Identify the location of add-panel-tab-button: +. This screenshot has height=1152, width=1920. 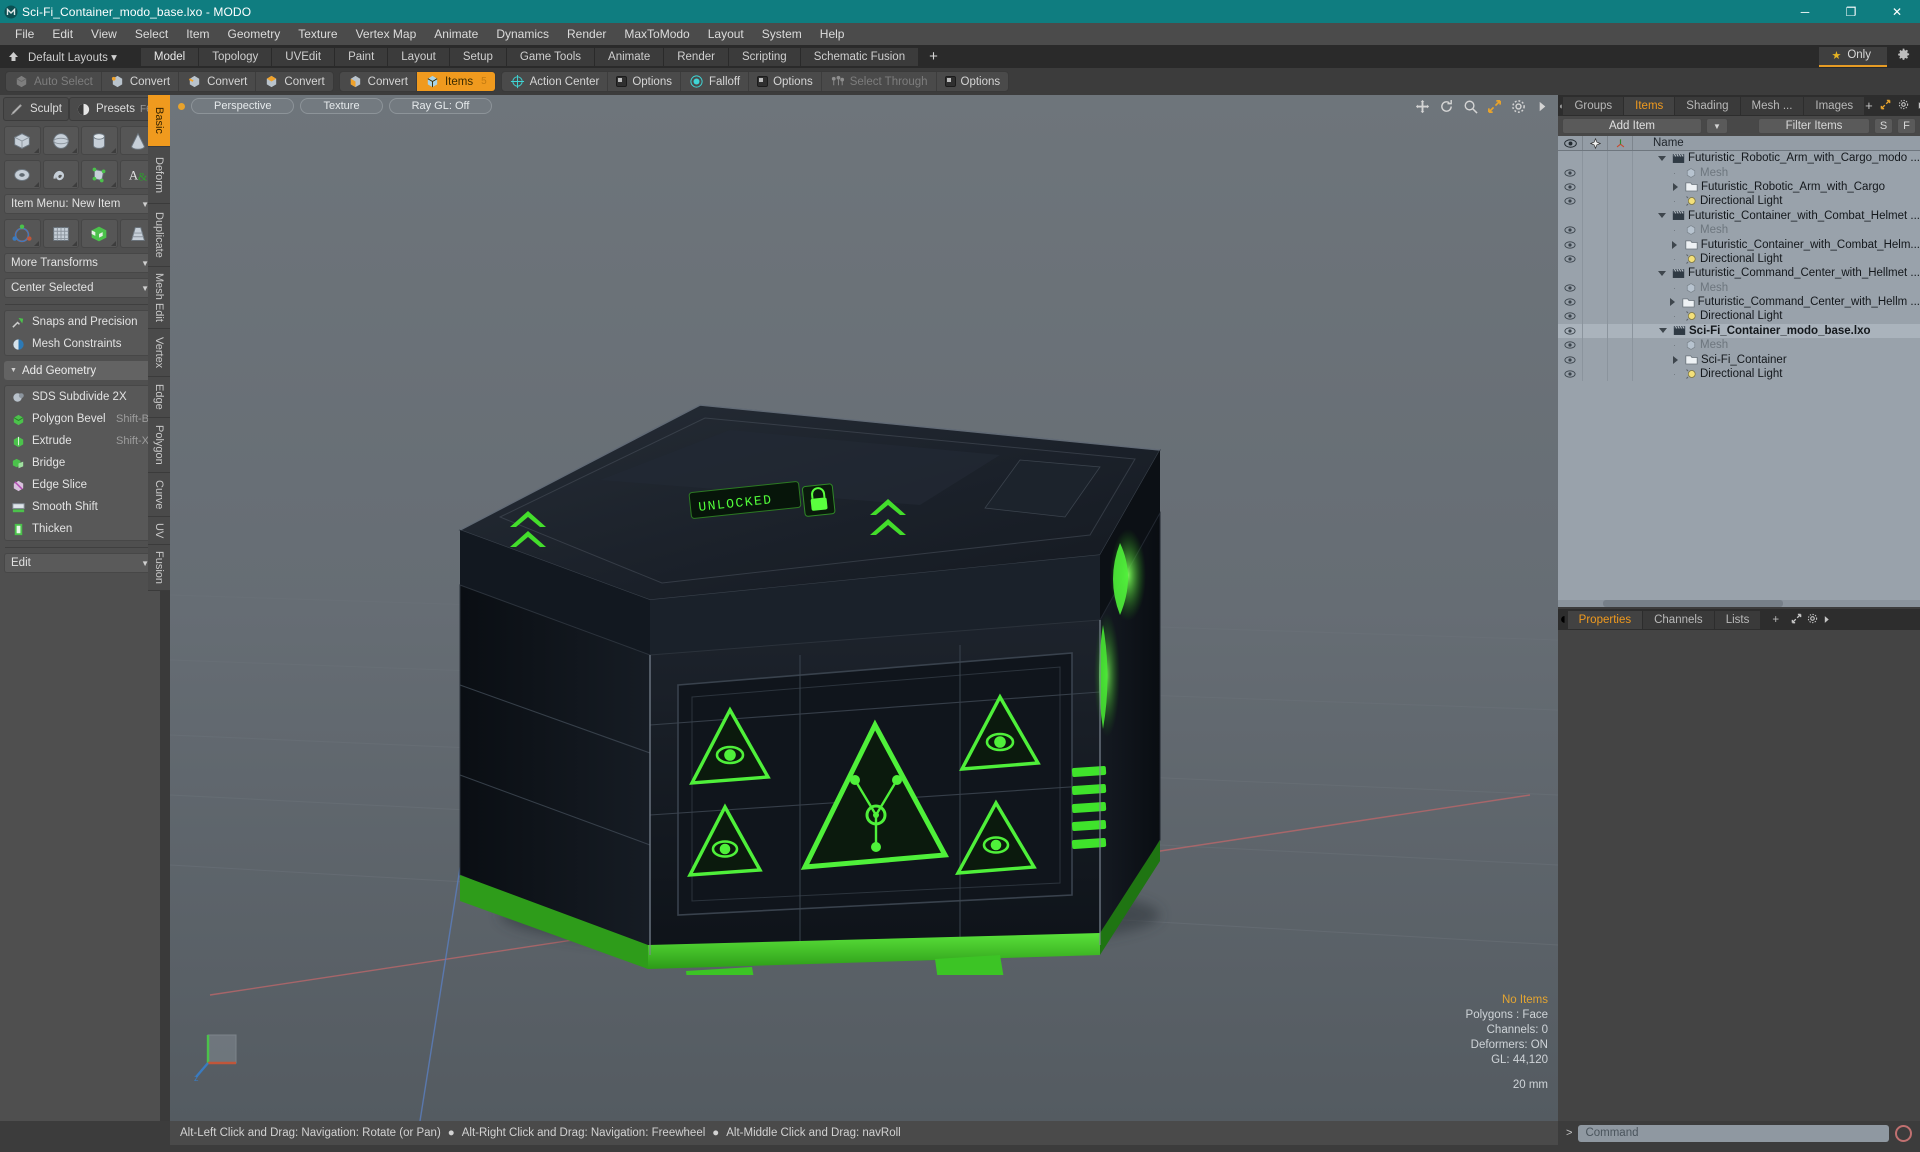
(1869, 105).